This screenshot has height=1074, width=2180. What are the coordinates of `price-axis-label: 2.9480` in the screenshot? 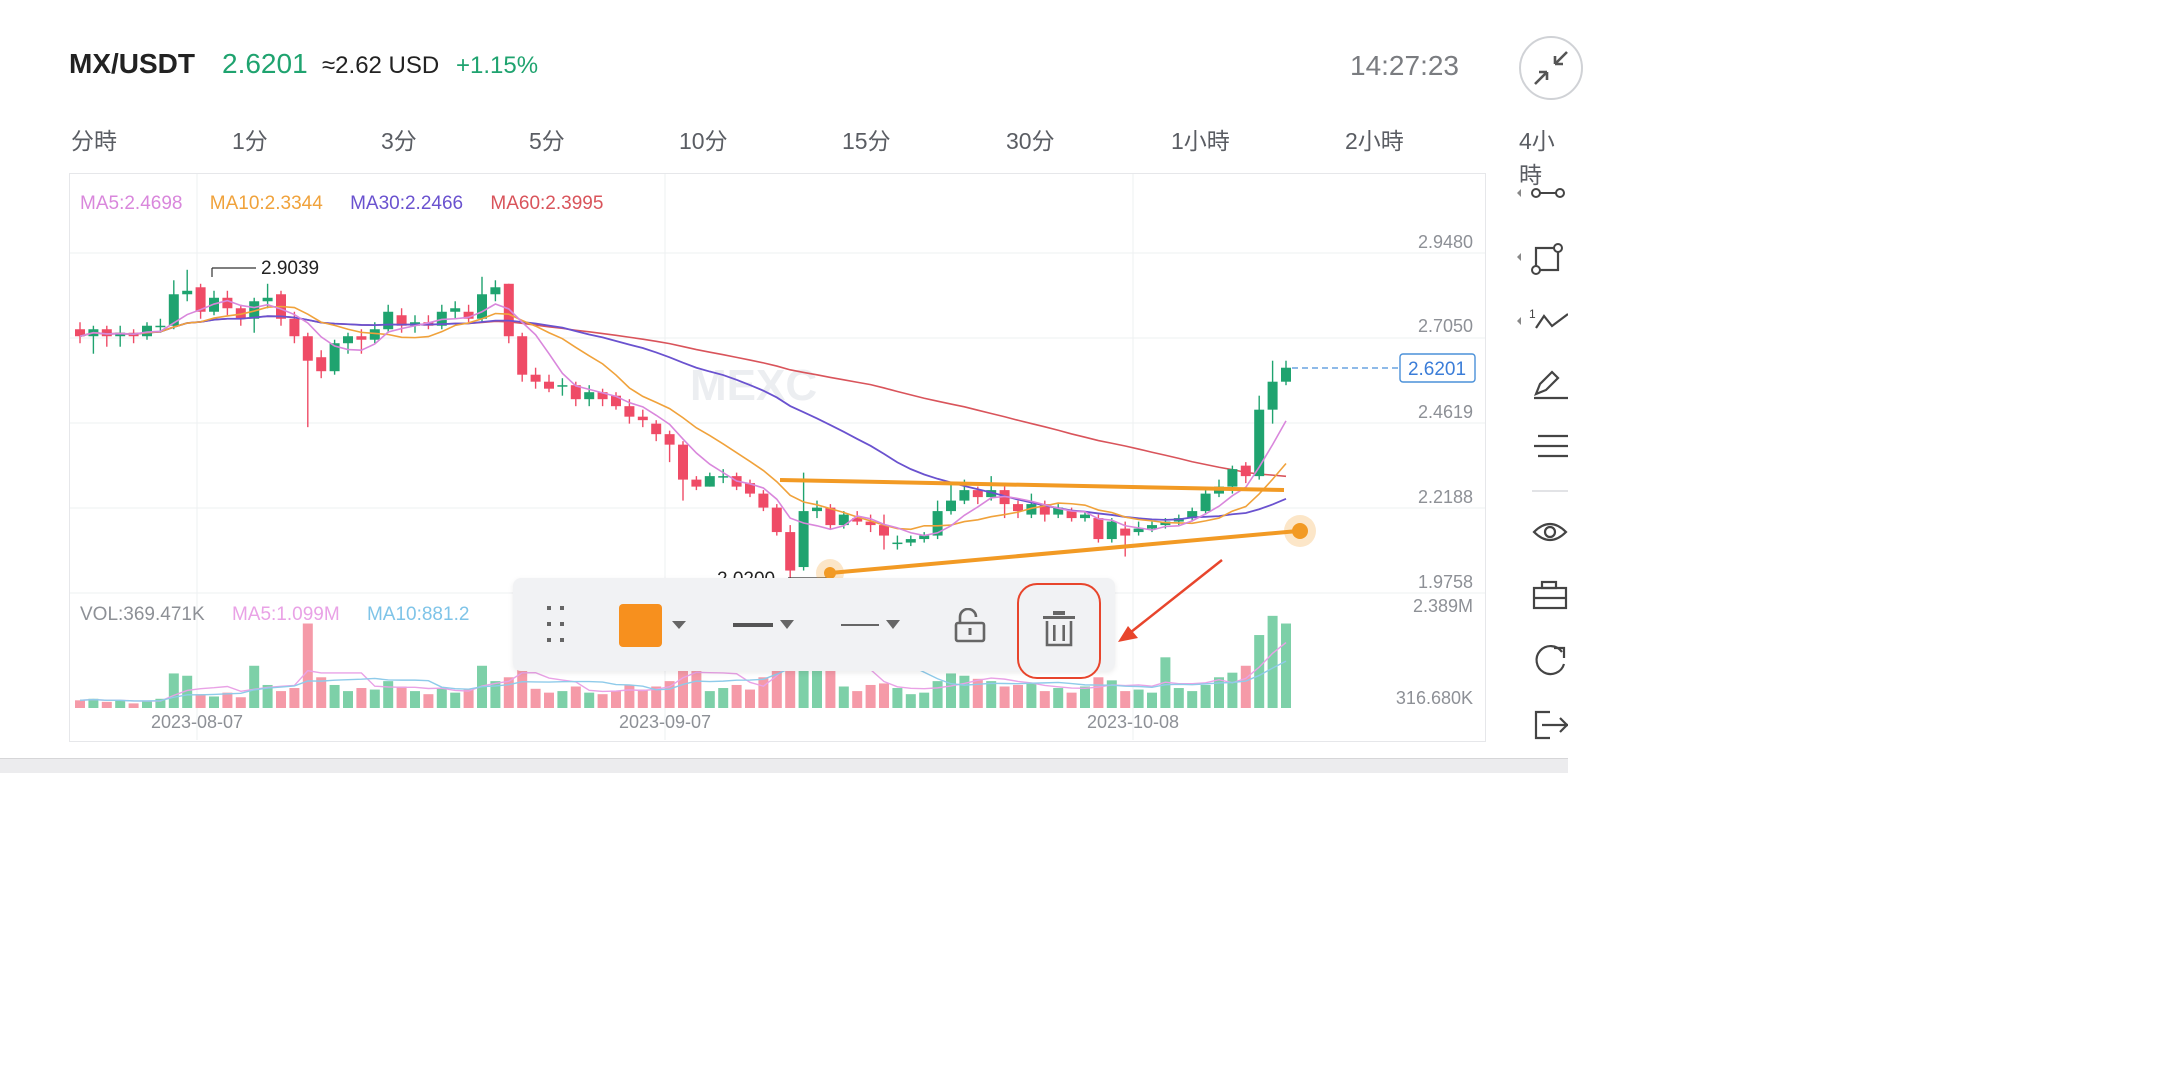 It's located at (1445, 242).